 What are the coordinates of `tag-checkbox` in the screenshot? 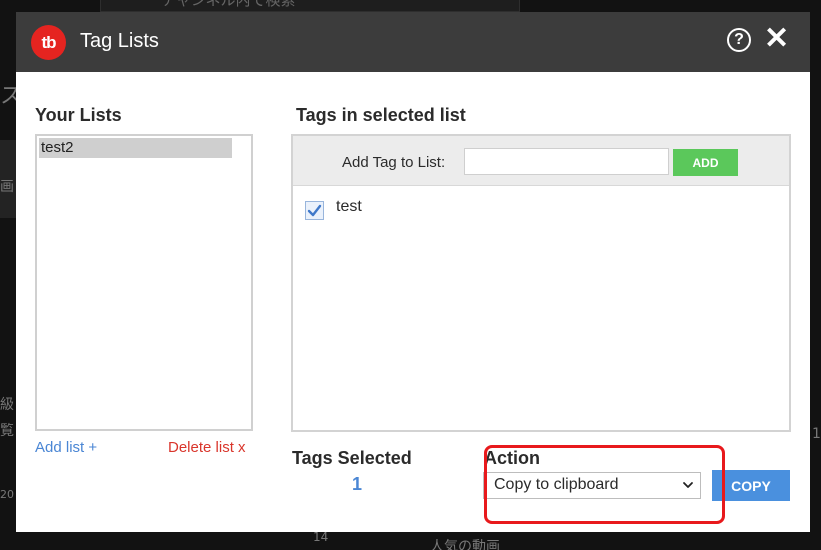 It's located at (314, 210).